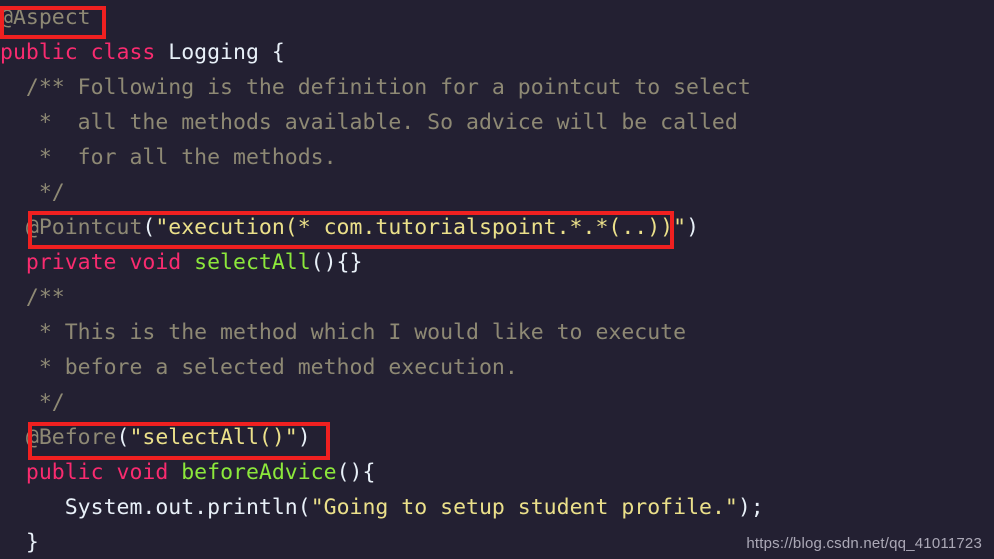  I want to click on code-line: public class Logging {, so click(497, 52).